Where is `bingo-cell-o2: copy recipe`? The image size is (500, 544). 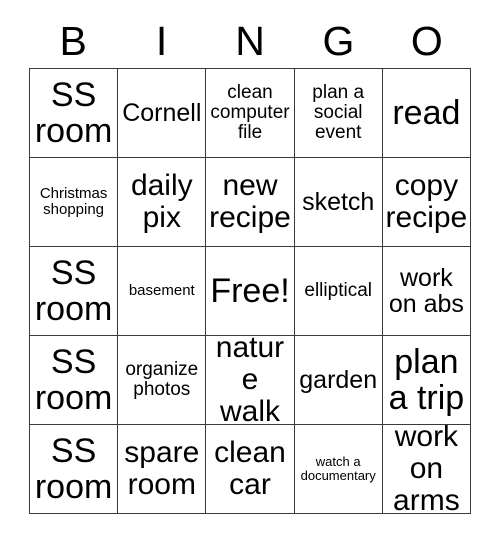 bingo-cell-o2: copy recipe is located at coordinates (426, 202).